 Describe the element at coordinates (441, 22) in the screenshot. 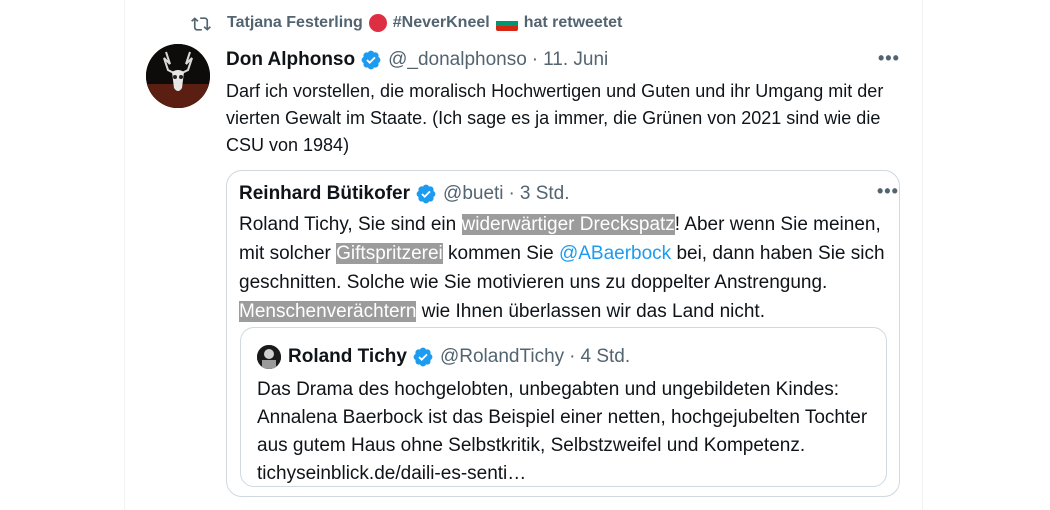

I see `retweeter-hashtag: #NeverKneel` at that location.